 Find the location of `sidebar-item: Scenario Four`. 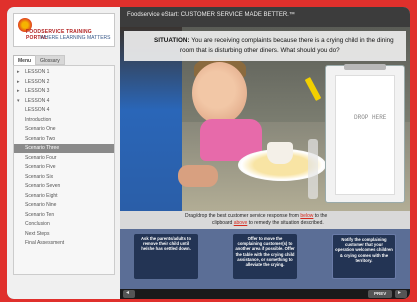

sidebar-item: Scenario Four is located at coordinates (64, 158).